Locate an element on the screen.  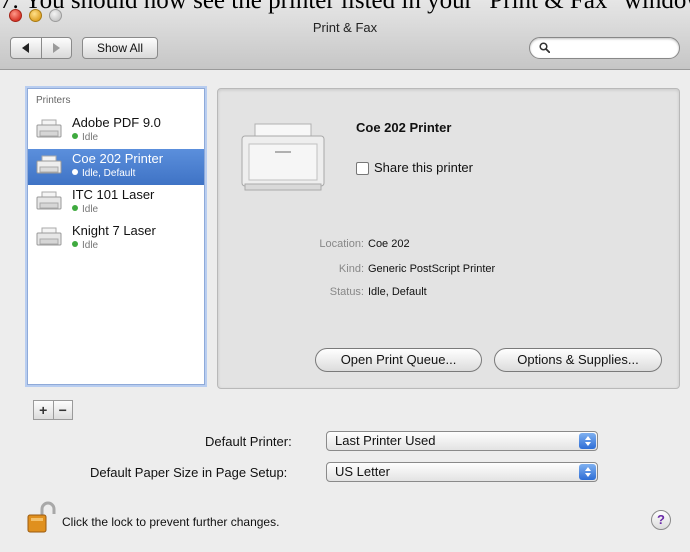
default-printer-label: Default Printer: is located at coordinates (248, 441).